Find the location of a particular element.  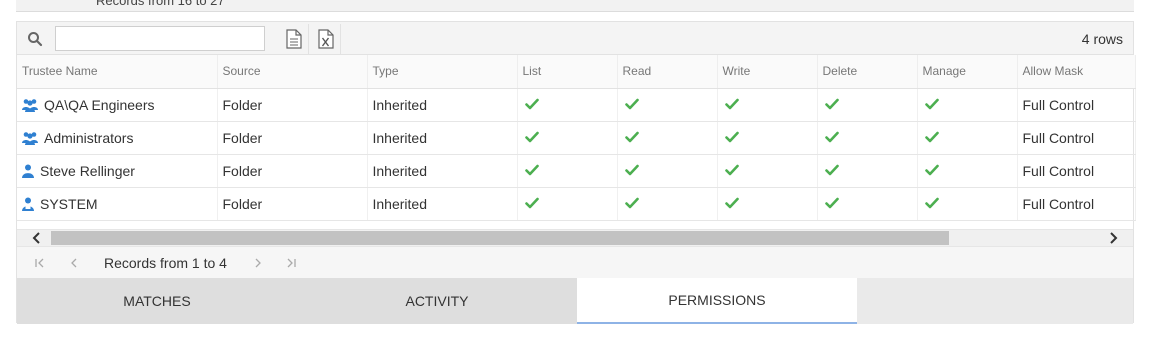

horizontal-scrollbar is located at coordinates (575, 237).